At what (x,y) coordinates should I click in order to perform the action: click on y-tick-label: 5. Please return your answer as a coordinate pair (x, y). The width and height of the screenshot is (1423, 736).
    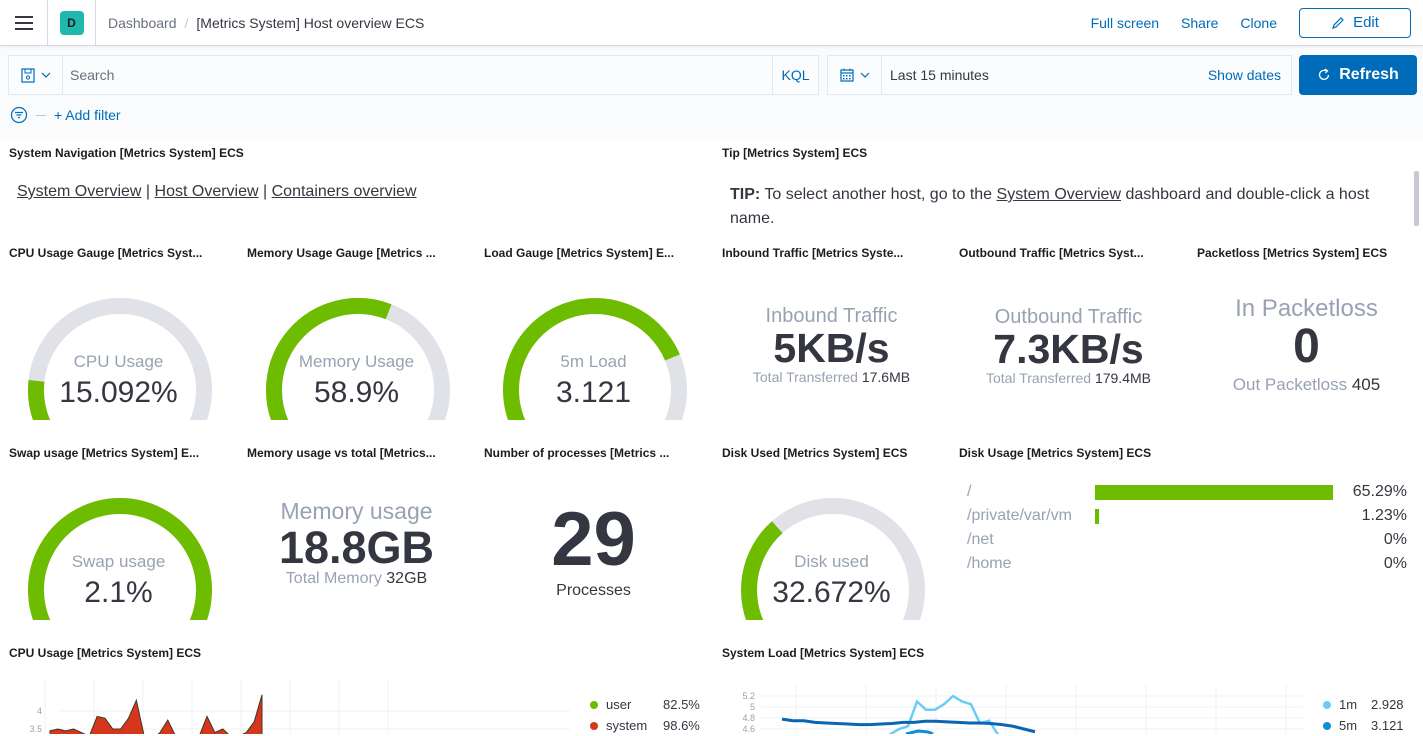
    Looking at the image, I should click on (752, 707).